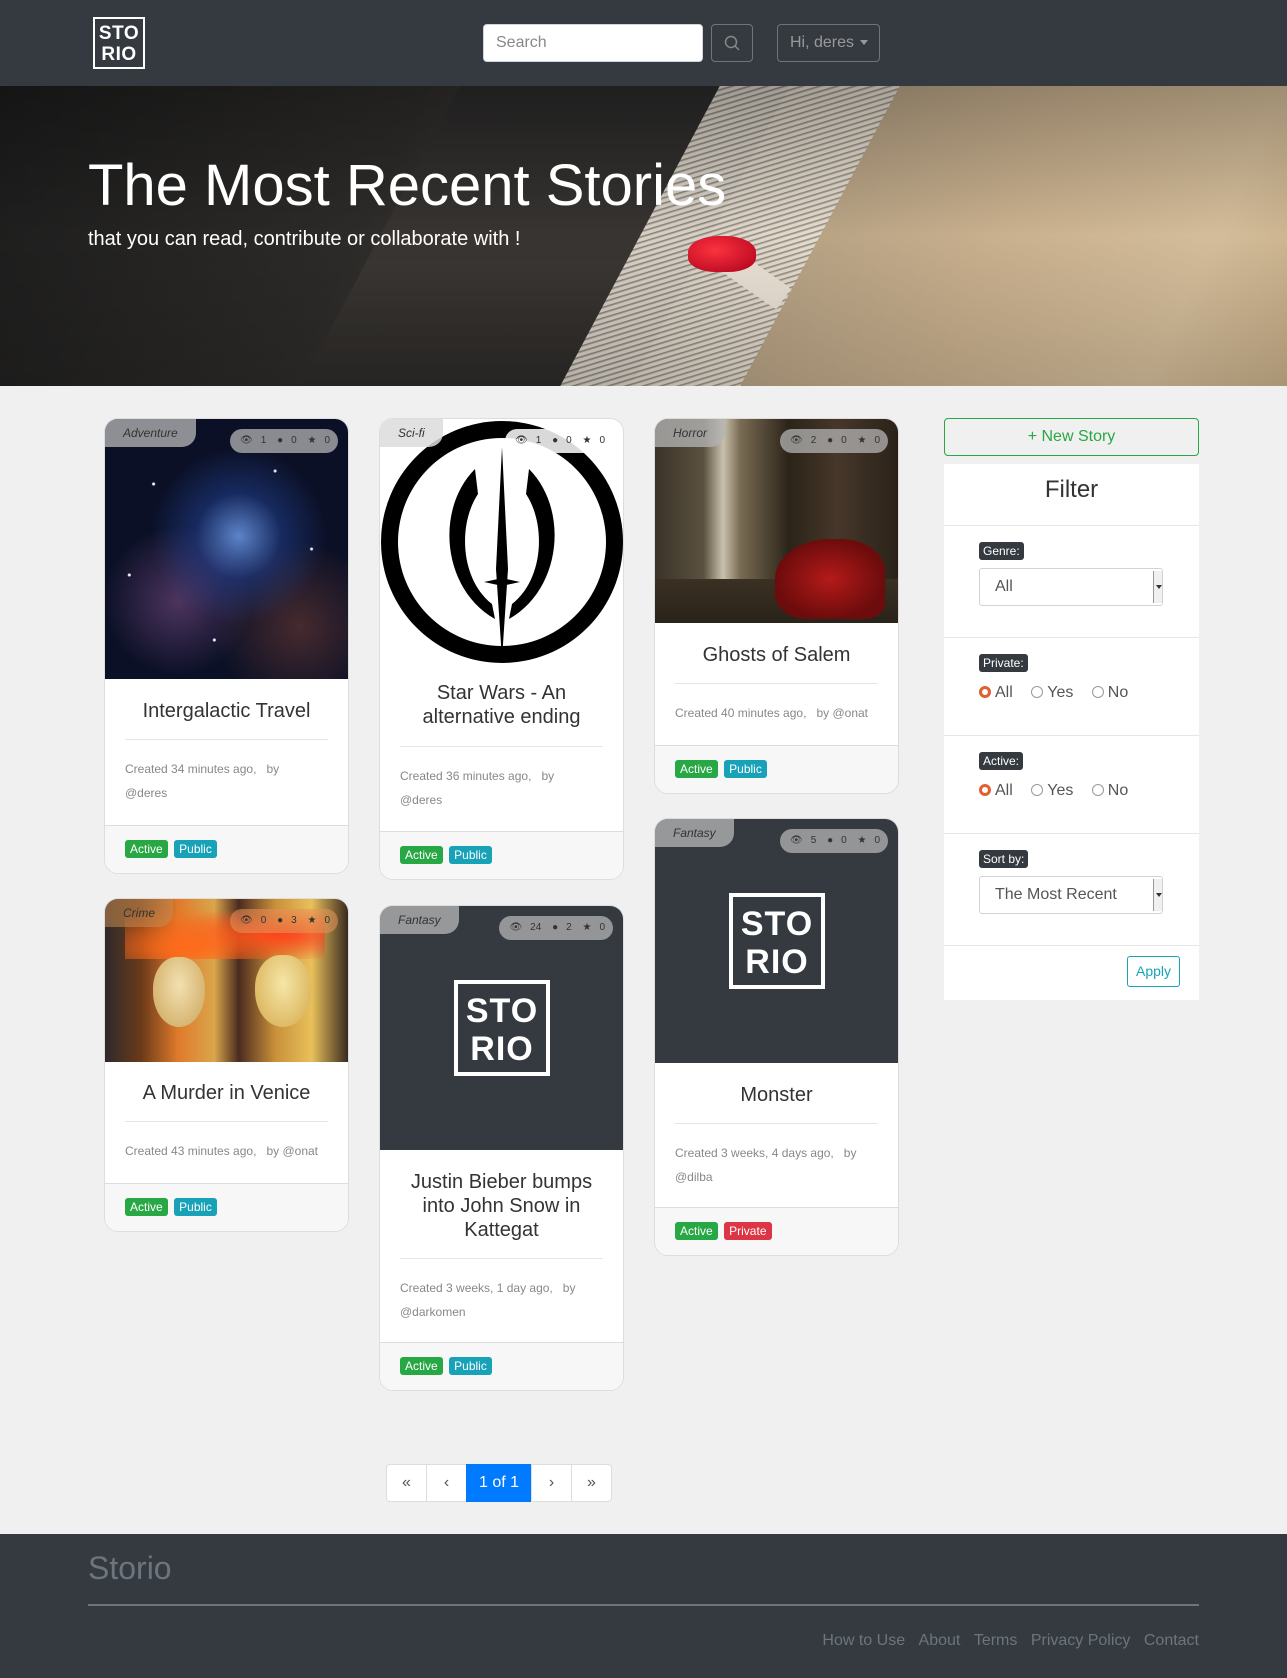 The height and width of the screenshot is (1678, 1287). What do you see at coordinates (284, 921) in the screenshot?
I see `story-stats: 👁 0 ● 3 ★ 0` at bounding box center [284, 921].